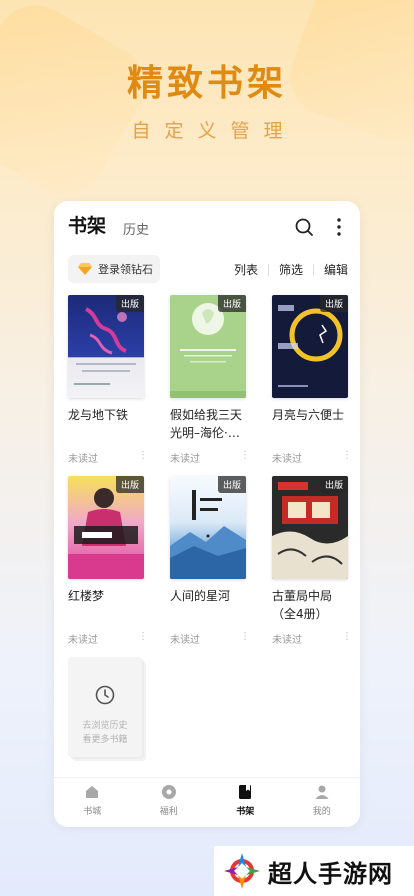 This screenshot has width=414, height=896. I want to click on hero-title: 精致书架, so click(206, 83).